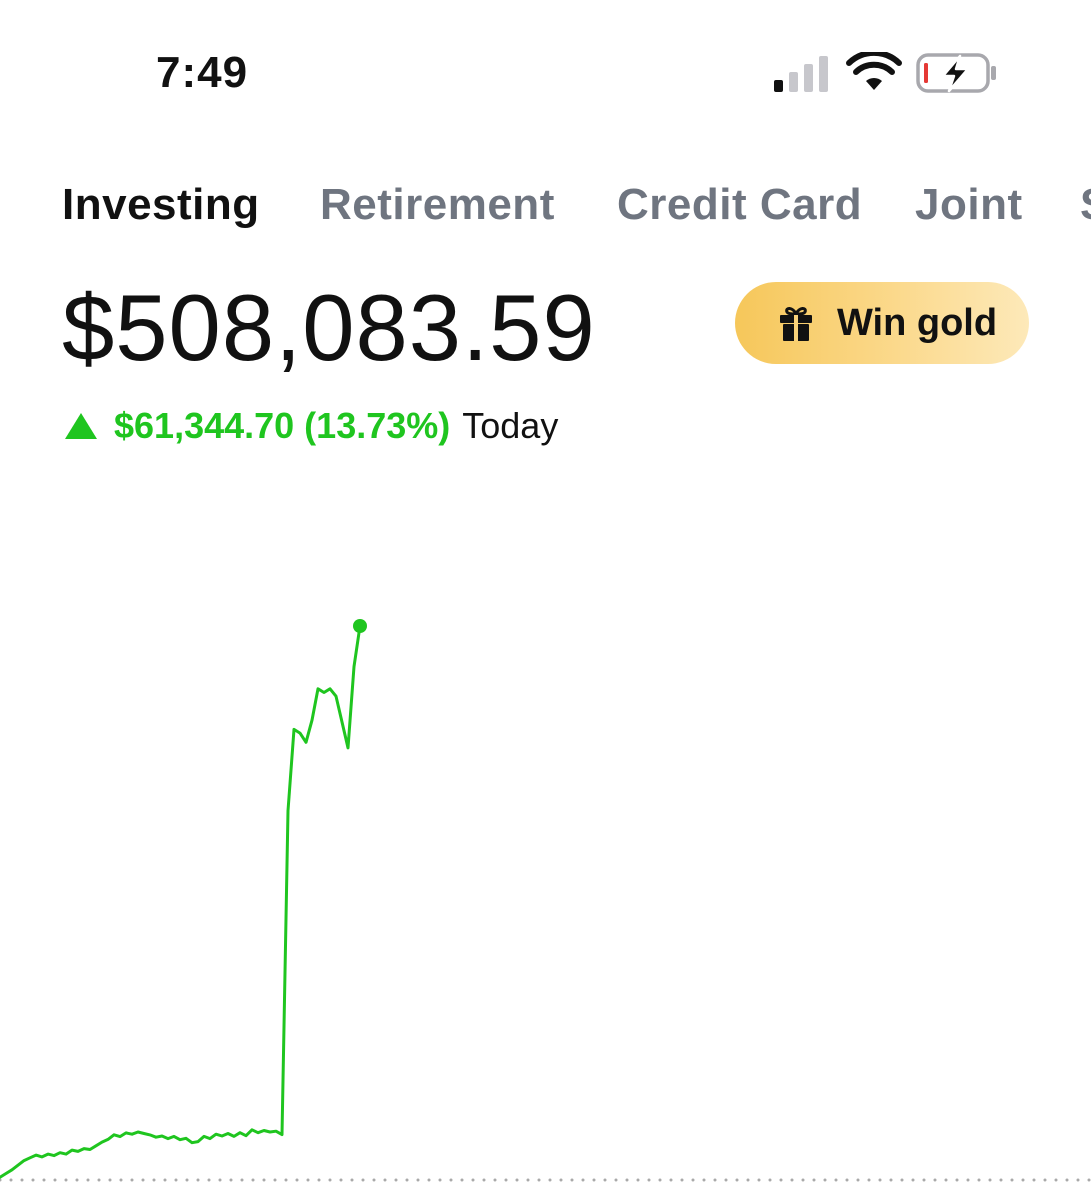  I want to click on daily-change: $61,344.70 (13.73%) Today, so click(311, 426).